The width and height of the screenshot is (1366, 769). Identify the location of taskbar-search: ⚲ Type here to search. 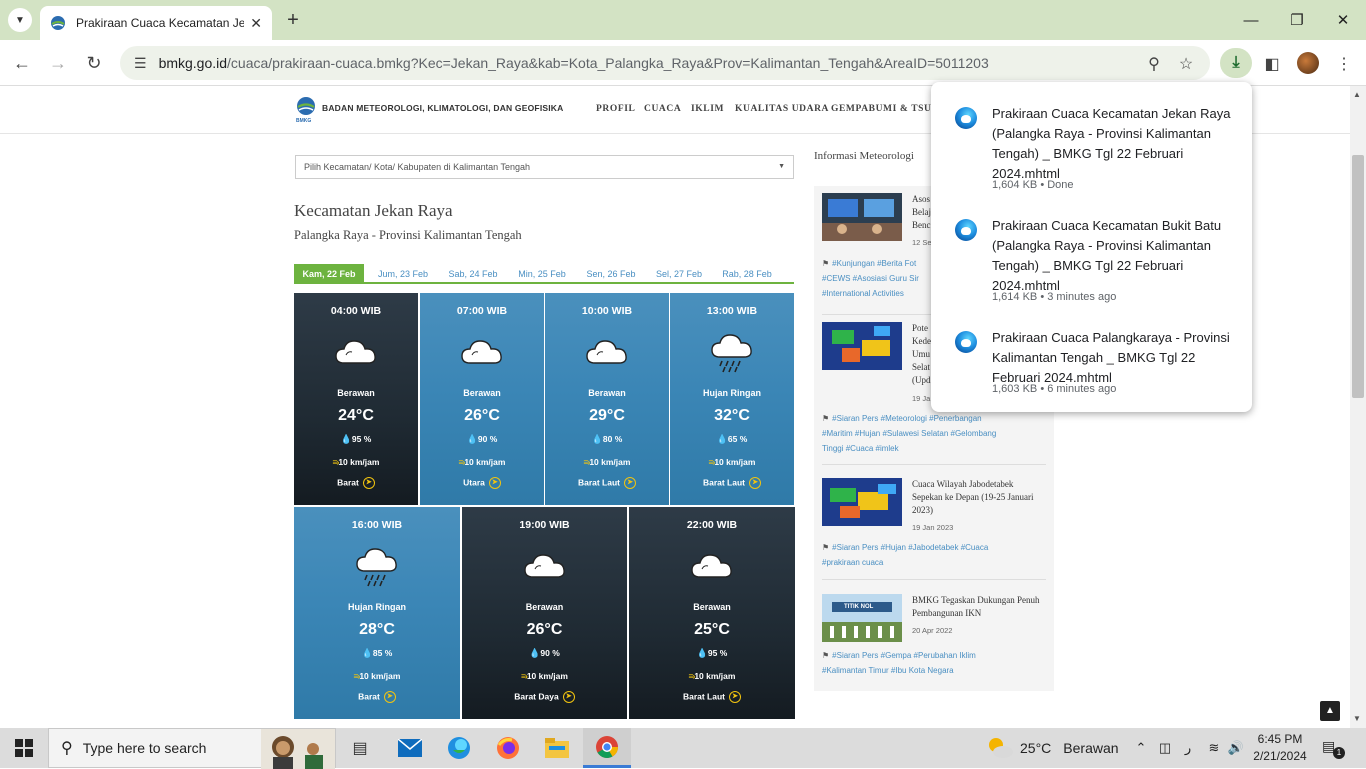
(192, 748).